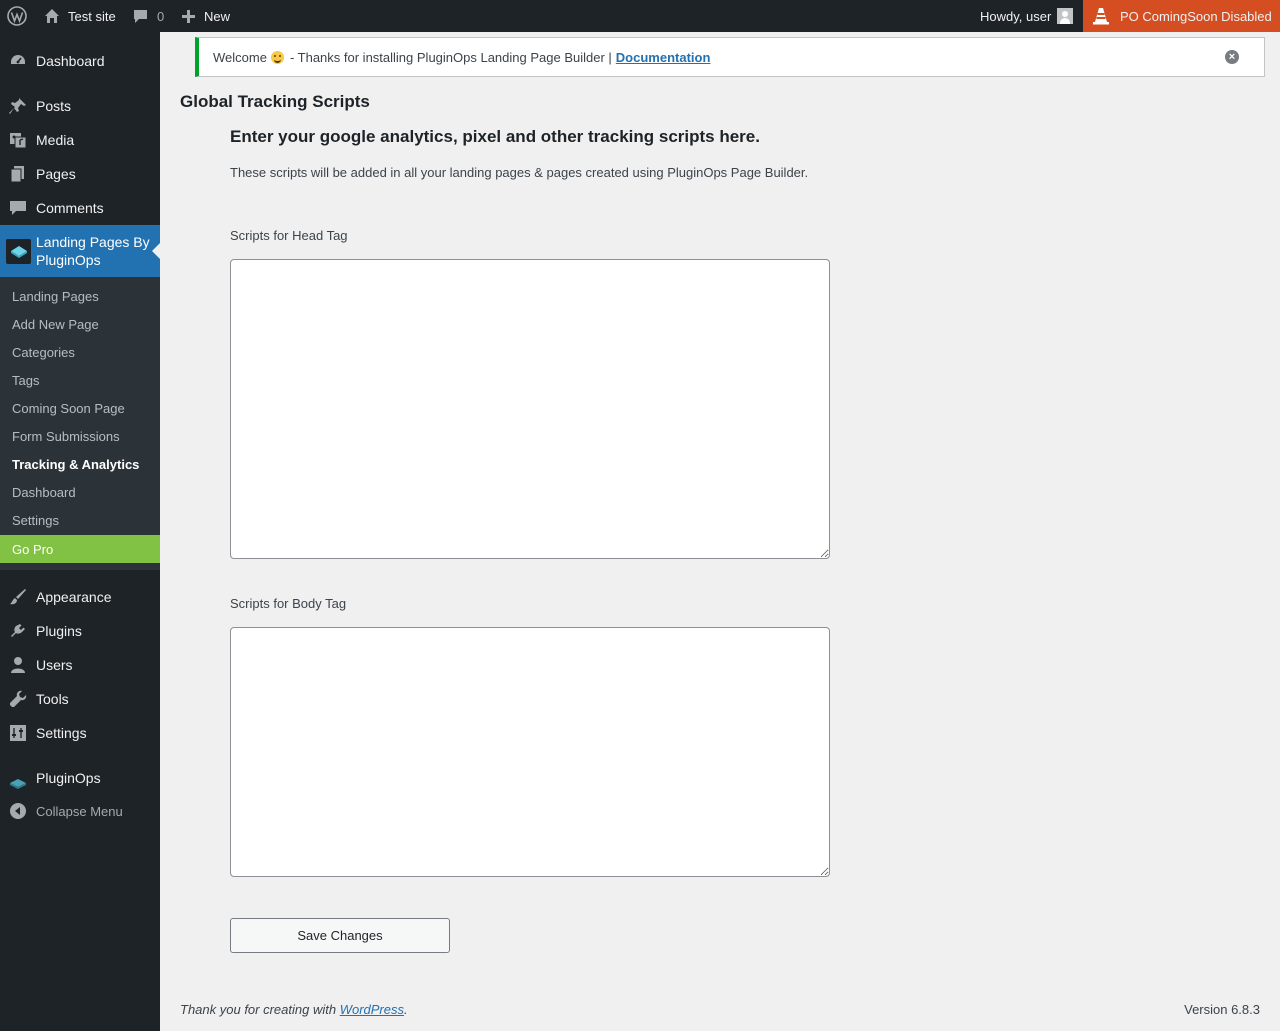 Image resolution: width=1280 pixels, height=1031 pixels. I want to click on sidebar-label-users: Users, so click(54, 665).